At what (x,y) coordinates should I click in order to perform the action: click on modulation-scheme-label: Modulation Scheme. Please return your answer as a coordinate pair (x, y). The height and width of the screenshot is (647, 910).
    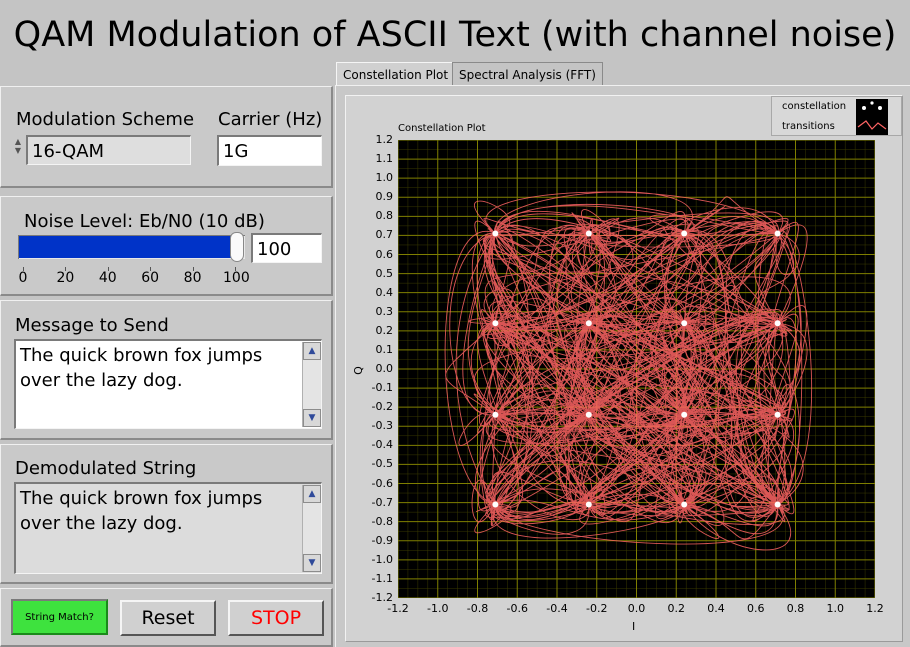
    Looking at the image, I should click on (105, 119).